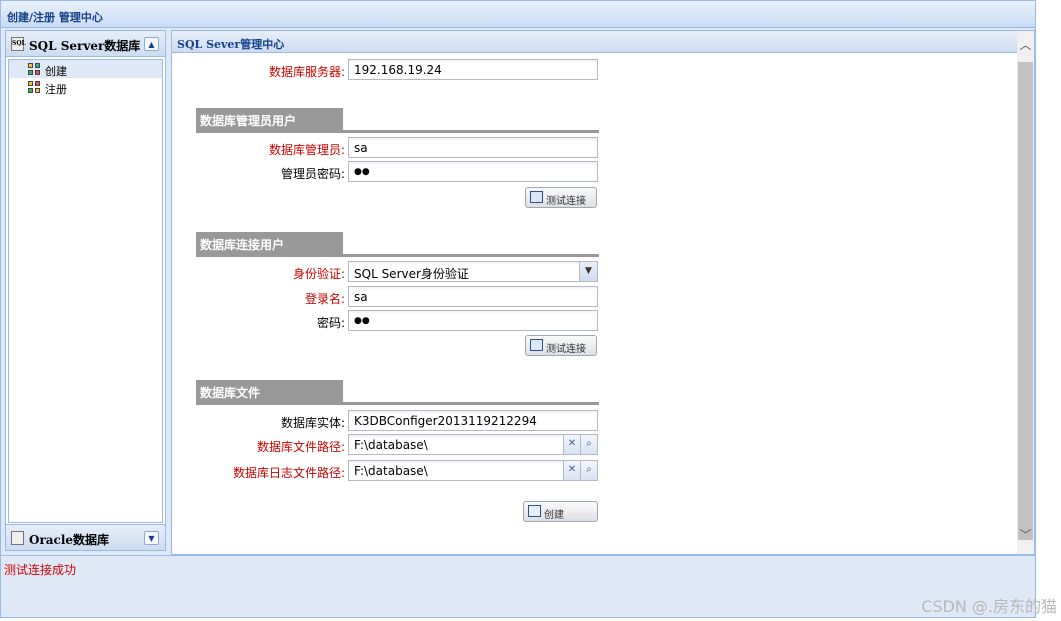  What do you see at coordinates (603, 42) in the screenshot?
I see `panel-title: SQL Sever管理中心` at bounding box center [603, 42].